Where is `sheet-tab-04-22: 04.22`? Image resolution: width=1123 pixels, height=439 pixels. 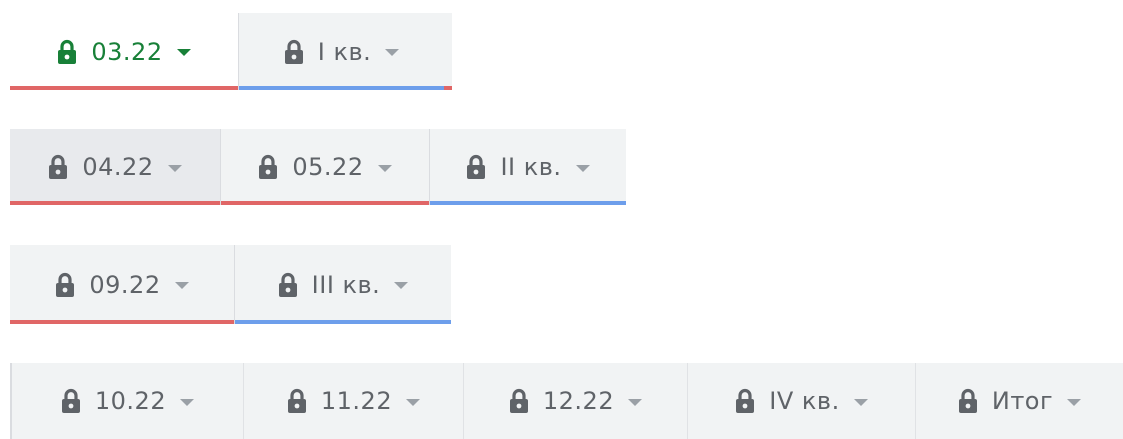
sheet-tab-04-22: 04.22 is located at coordinates (115, 167).